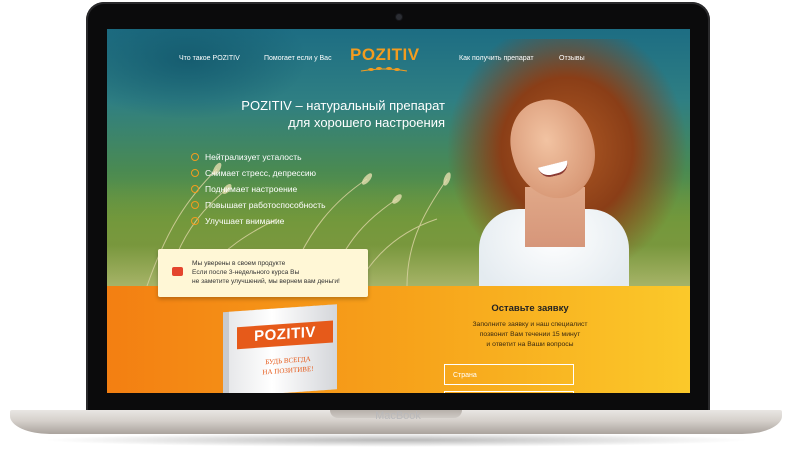 The height and width of the screenshot is (464, 792). What do you see at coordinates (258, 157) in the screenshot?
I see `benefit-item: Нейтрализует усталость` at bounding box center [258, 157].